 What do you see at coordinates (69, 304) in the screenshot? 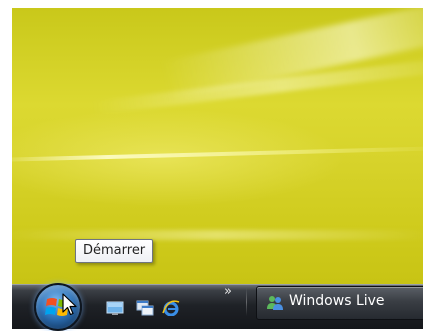
I see `mouse-pointer-icon` at bounding box center [69, 304].